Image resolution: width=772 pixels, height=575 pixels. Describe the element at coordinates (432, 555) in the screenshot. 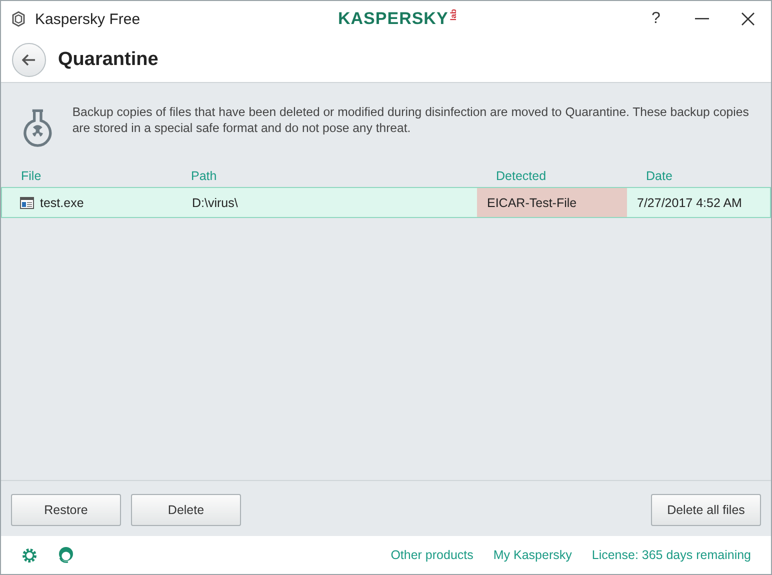

I see `footer-link: Other products` at that location.